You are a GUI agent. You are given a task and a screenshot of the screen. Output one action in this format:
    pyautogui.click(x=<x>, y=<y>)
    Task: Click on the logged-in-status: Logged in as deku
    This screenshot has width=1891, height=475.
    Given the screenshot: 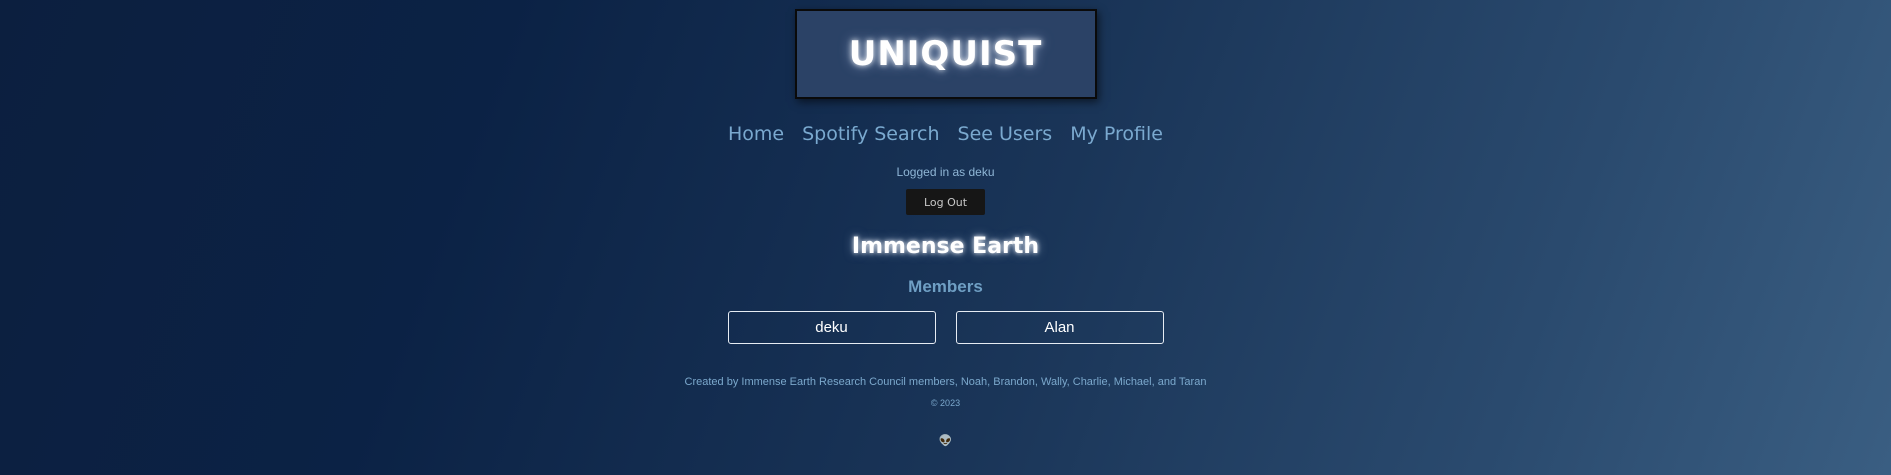 What is the action you would take?
    pyautogui.click(x=945, y=172)
    